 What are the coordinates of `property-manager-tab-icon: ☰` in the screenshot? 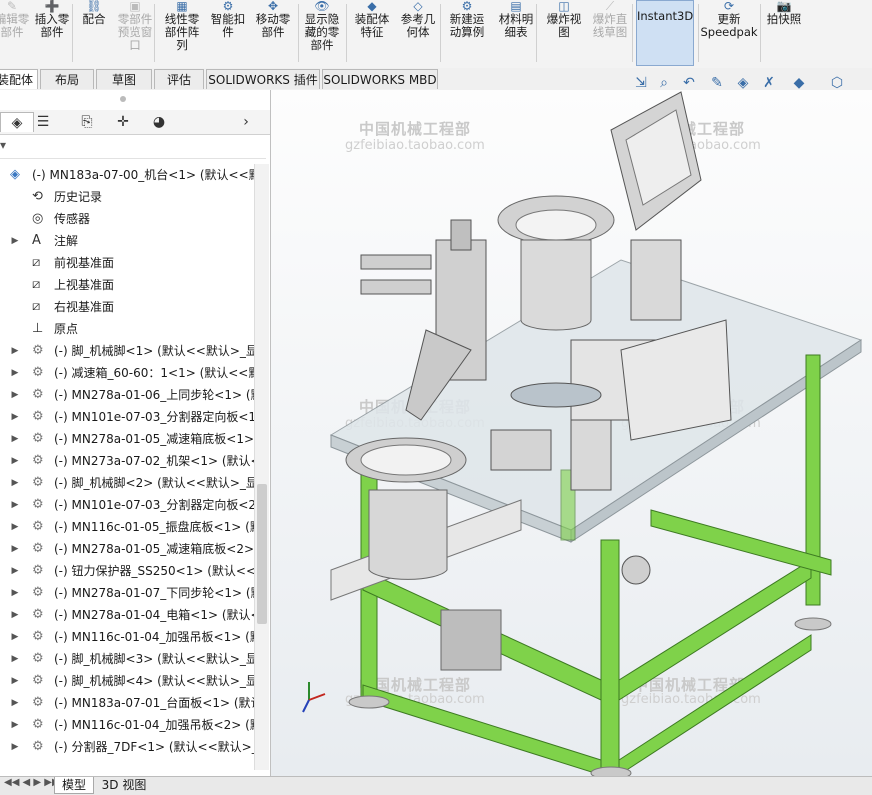 It's located at (43, 122).